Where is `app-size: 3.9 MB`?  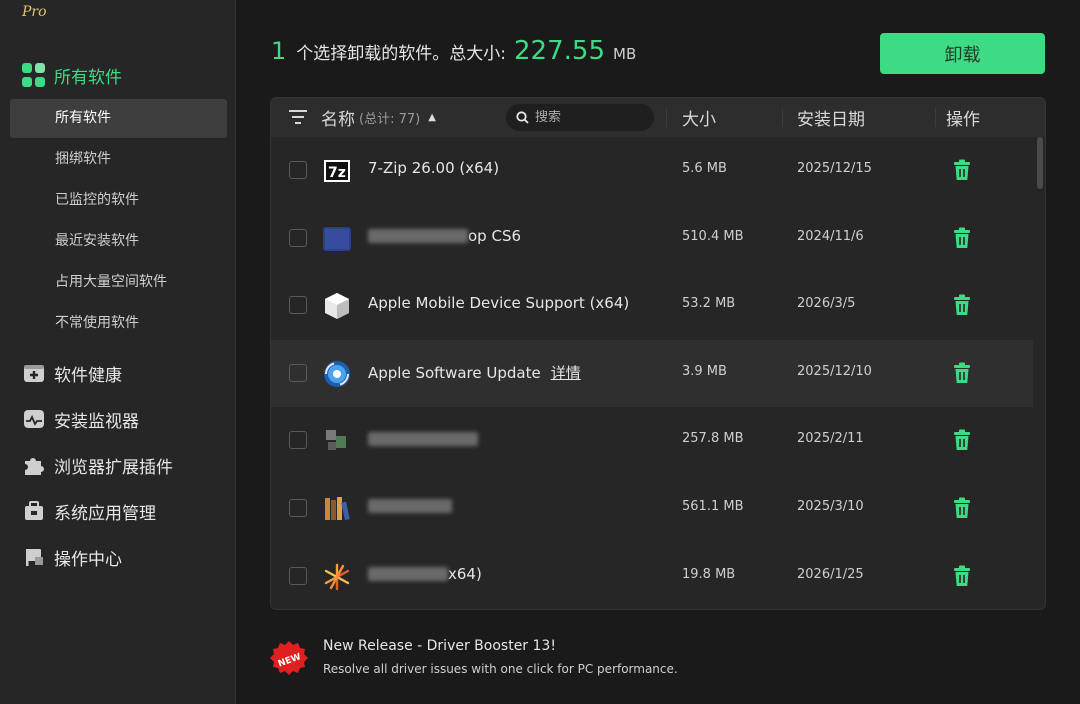
app-size: 3.9 MB is located at coordinates (704, 371).